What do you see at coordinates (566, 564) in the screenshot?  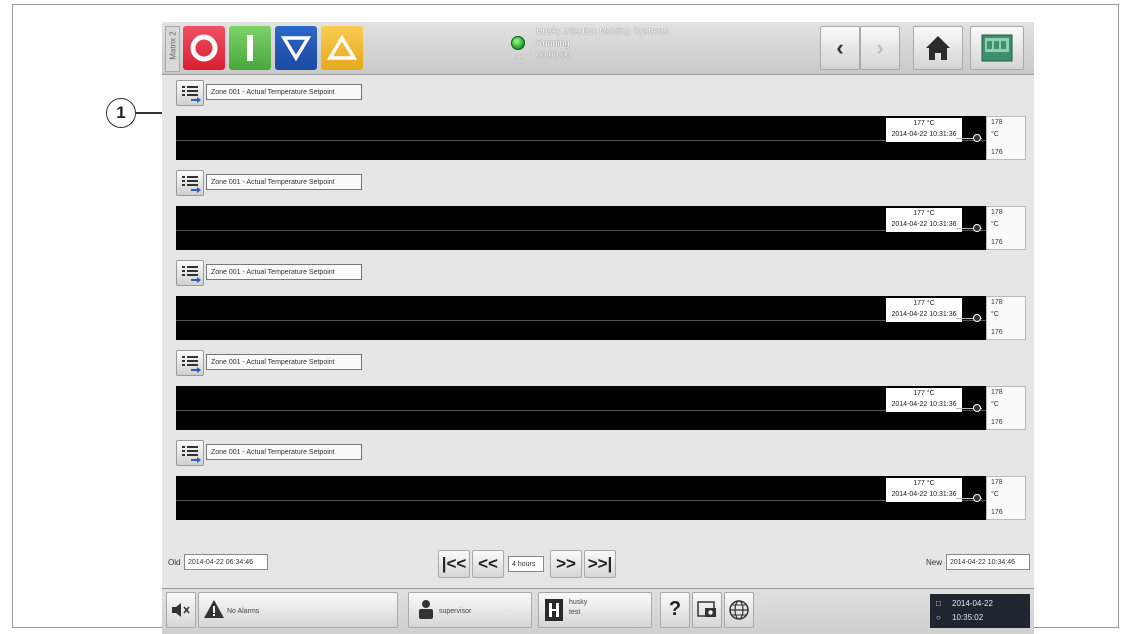 I see `next-page-button: >>` at bounding box center [566, 564].